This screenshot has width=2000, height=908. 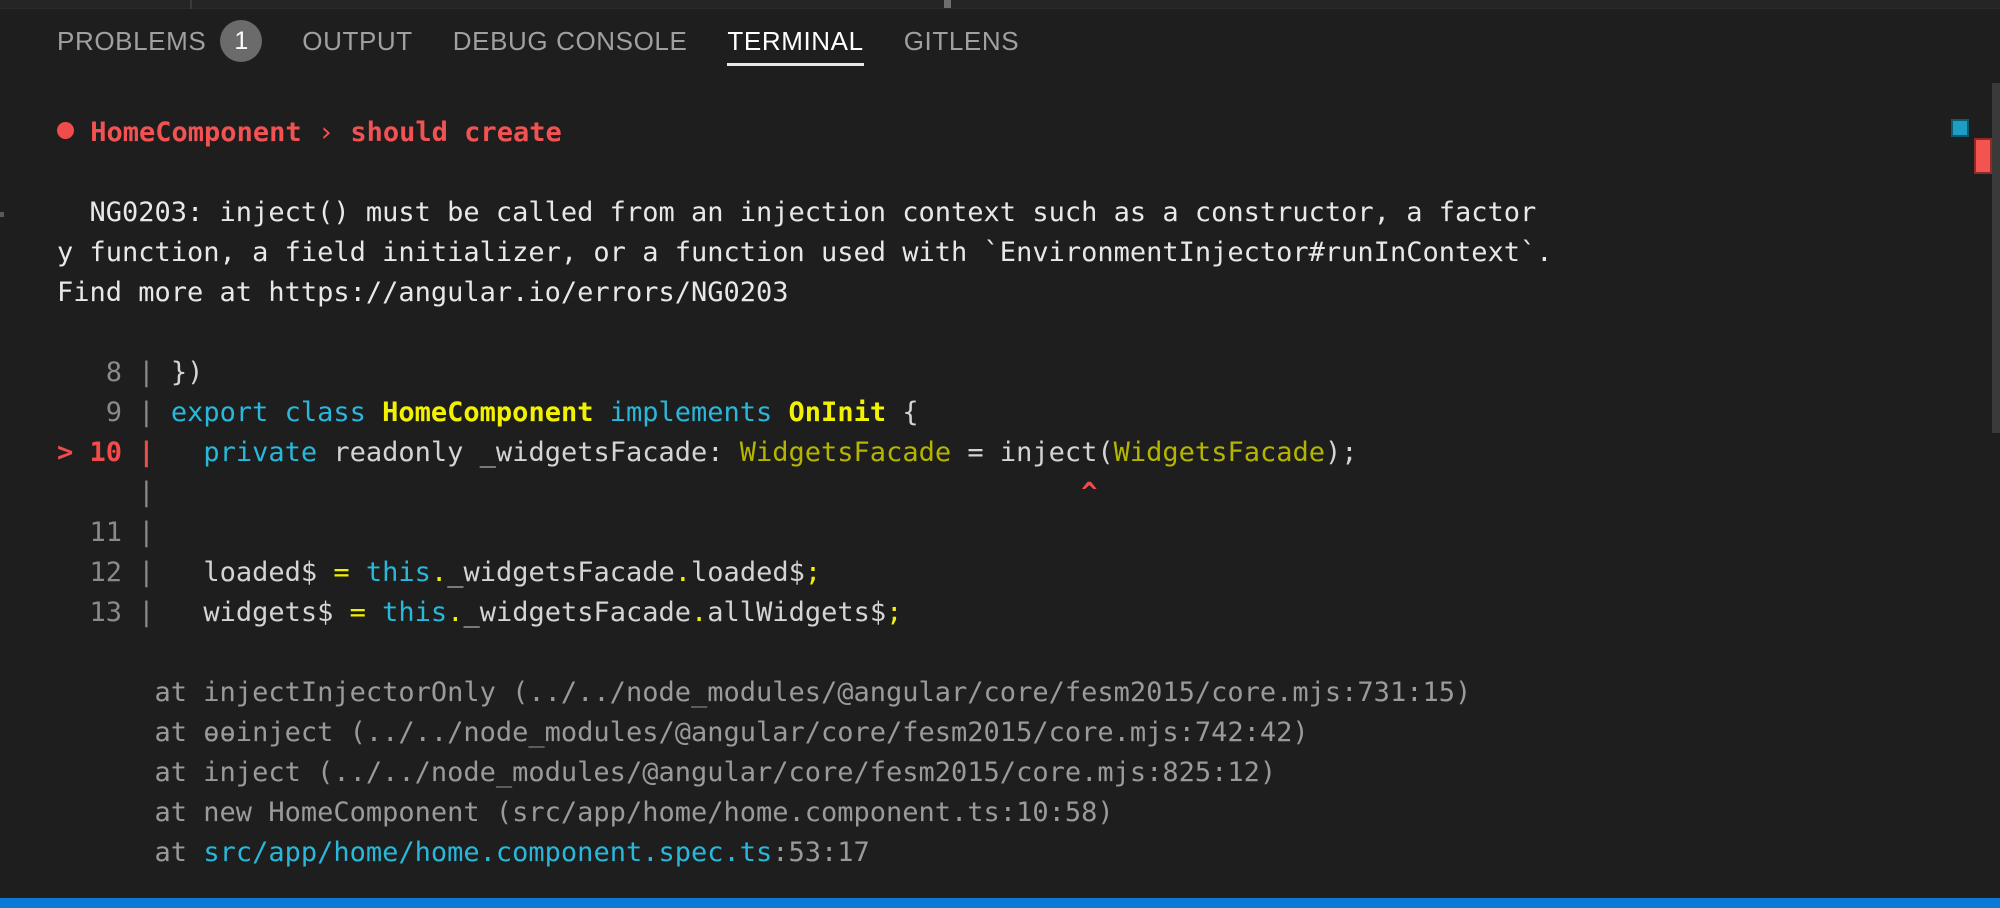 What do you see at coordinates (65, 130) in the screenshot?
I see `fail-dot-icon` at bounding box center [65, 130].